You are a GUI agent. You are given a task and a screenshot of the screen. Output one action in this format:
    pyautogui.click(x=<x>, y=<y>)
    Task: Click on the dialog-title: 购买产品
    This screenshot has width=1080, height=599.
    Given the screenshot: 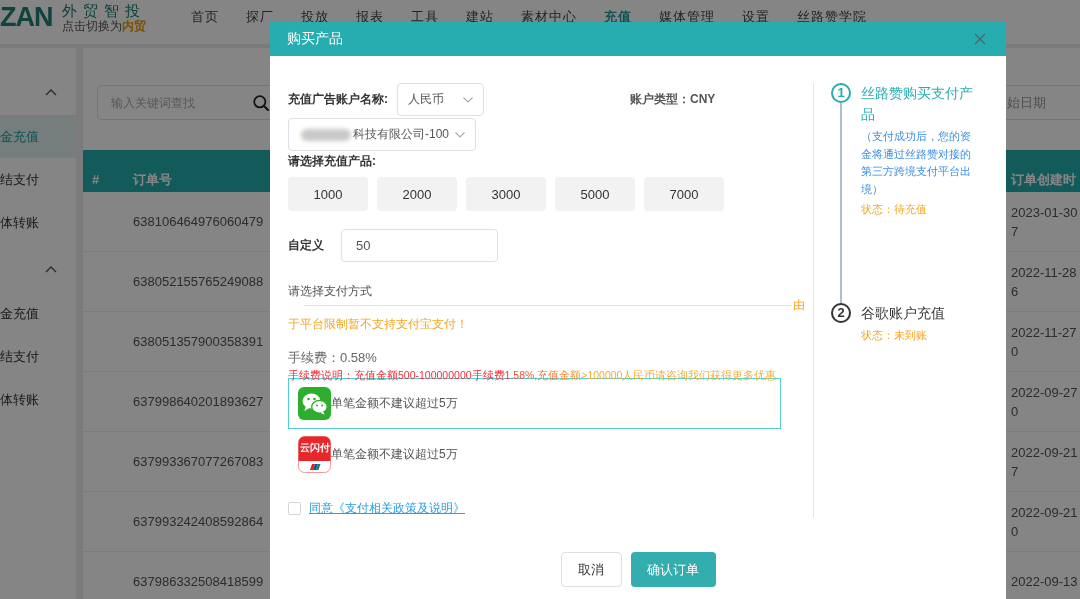 What is the action you would take?
    pyautogui.click(x=315, y=39)
    